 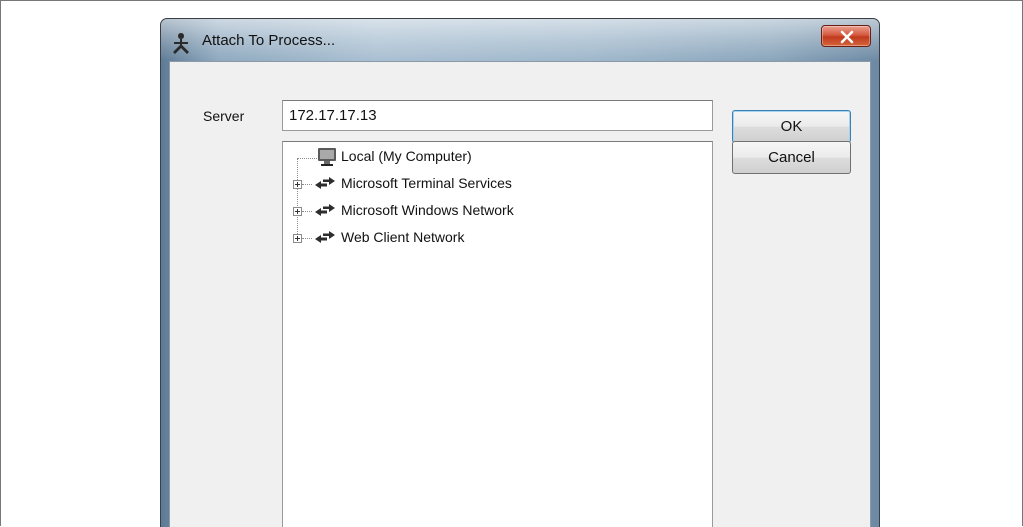 I want to click on close-icon, so click(x=847, y=37).